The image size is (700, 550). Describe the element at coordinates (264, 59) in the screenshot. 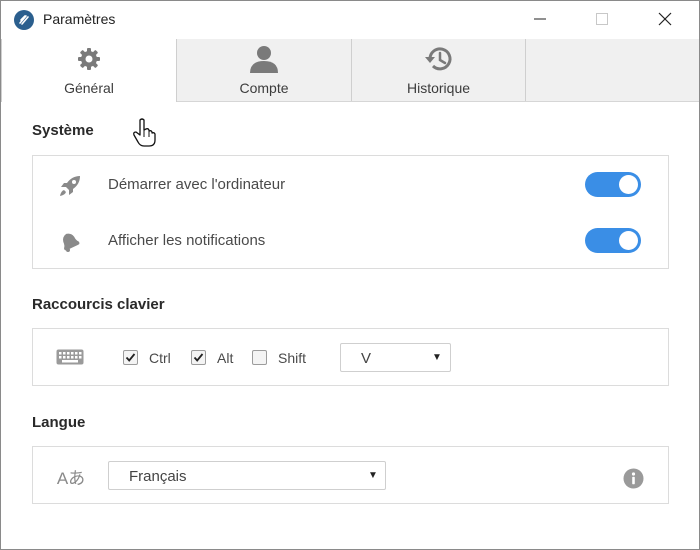

I see `user-icon` at that location.